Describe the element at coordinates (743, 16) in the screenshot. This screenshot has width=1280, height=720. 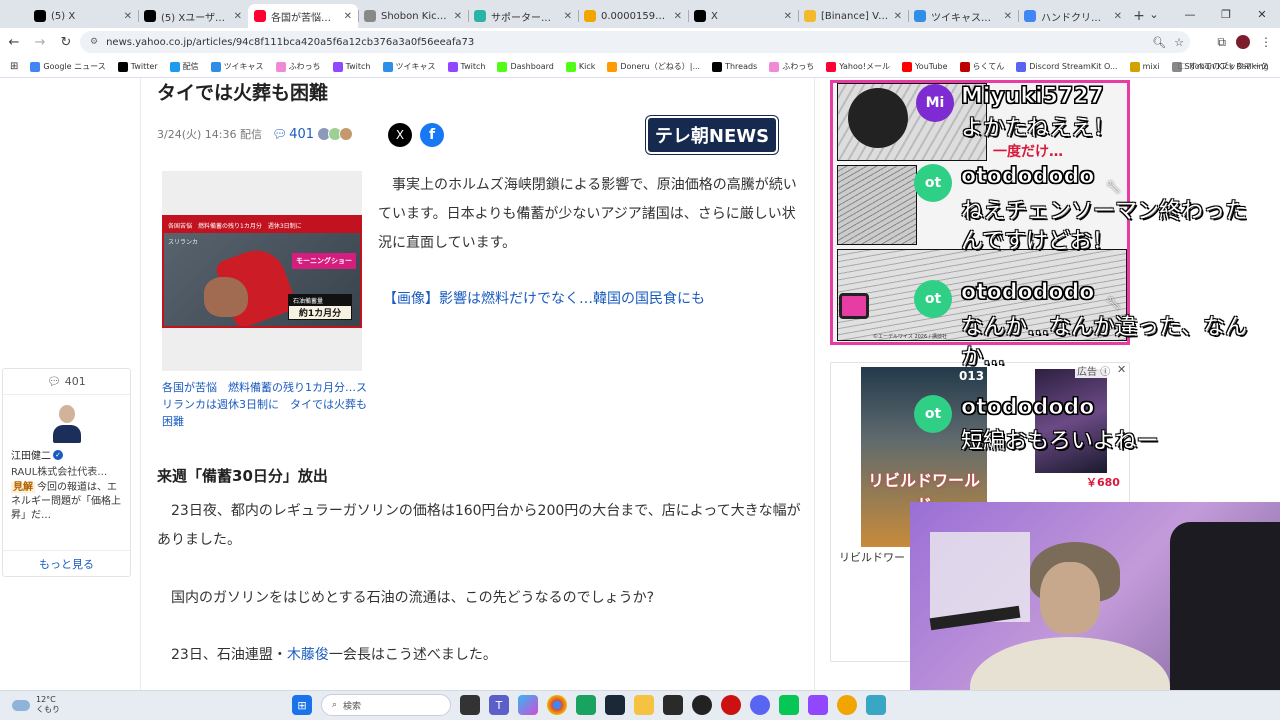
I see `browser-tab: X ✕` at that location.